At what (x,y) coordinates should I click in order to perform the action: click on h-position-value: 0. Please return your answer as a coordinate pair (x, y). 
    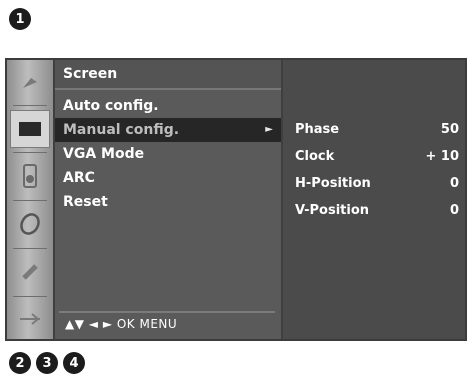
    Looking at the image, I should click on (454, 183).